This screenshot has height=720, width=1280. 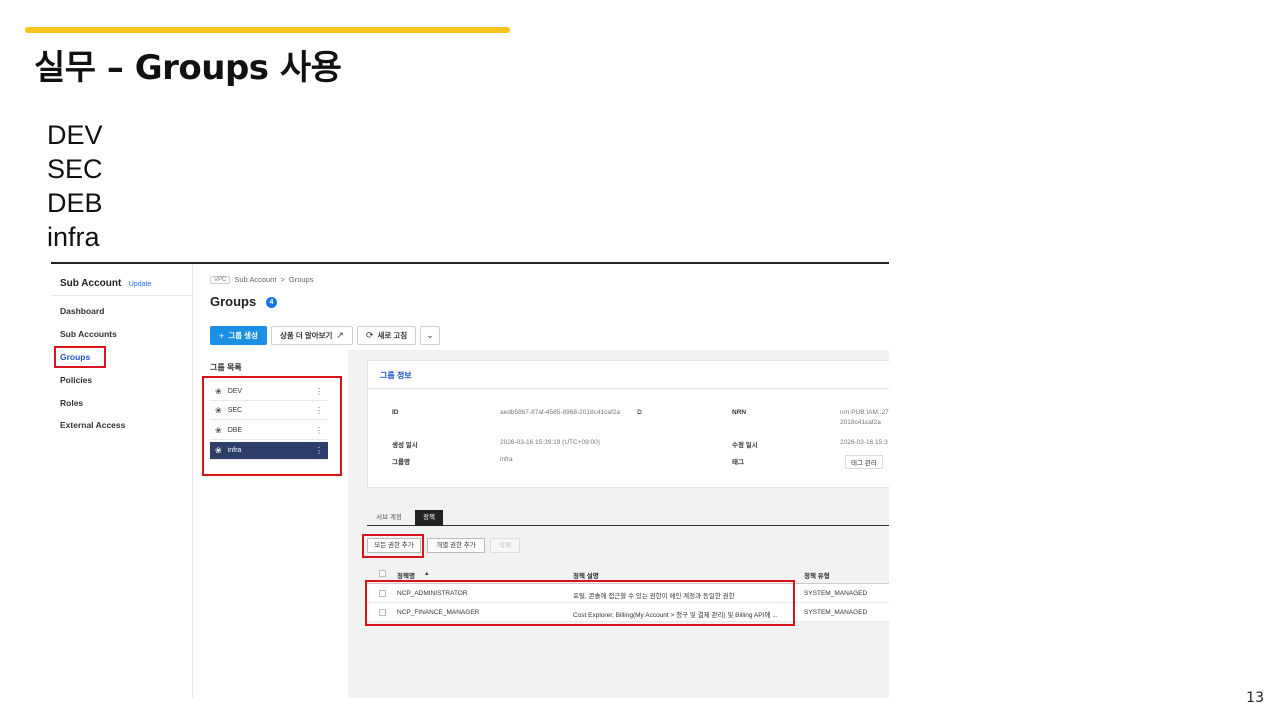 What do you see at coordinates (426, 574) in the screenshot?
I see `sort-ascending-icon: ▲` at bounding box center [426, 574].